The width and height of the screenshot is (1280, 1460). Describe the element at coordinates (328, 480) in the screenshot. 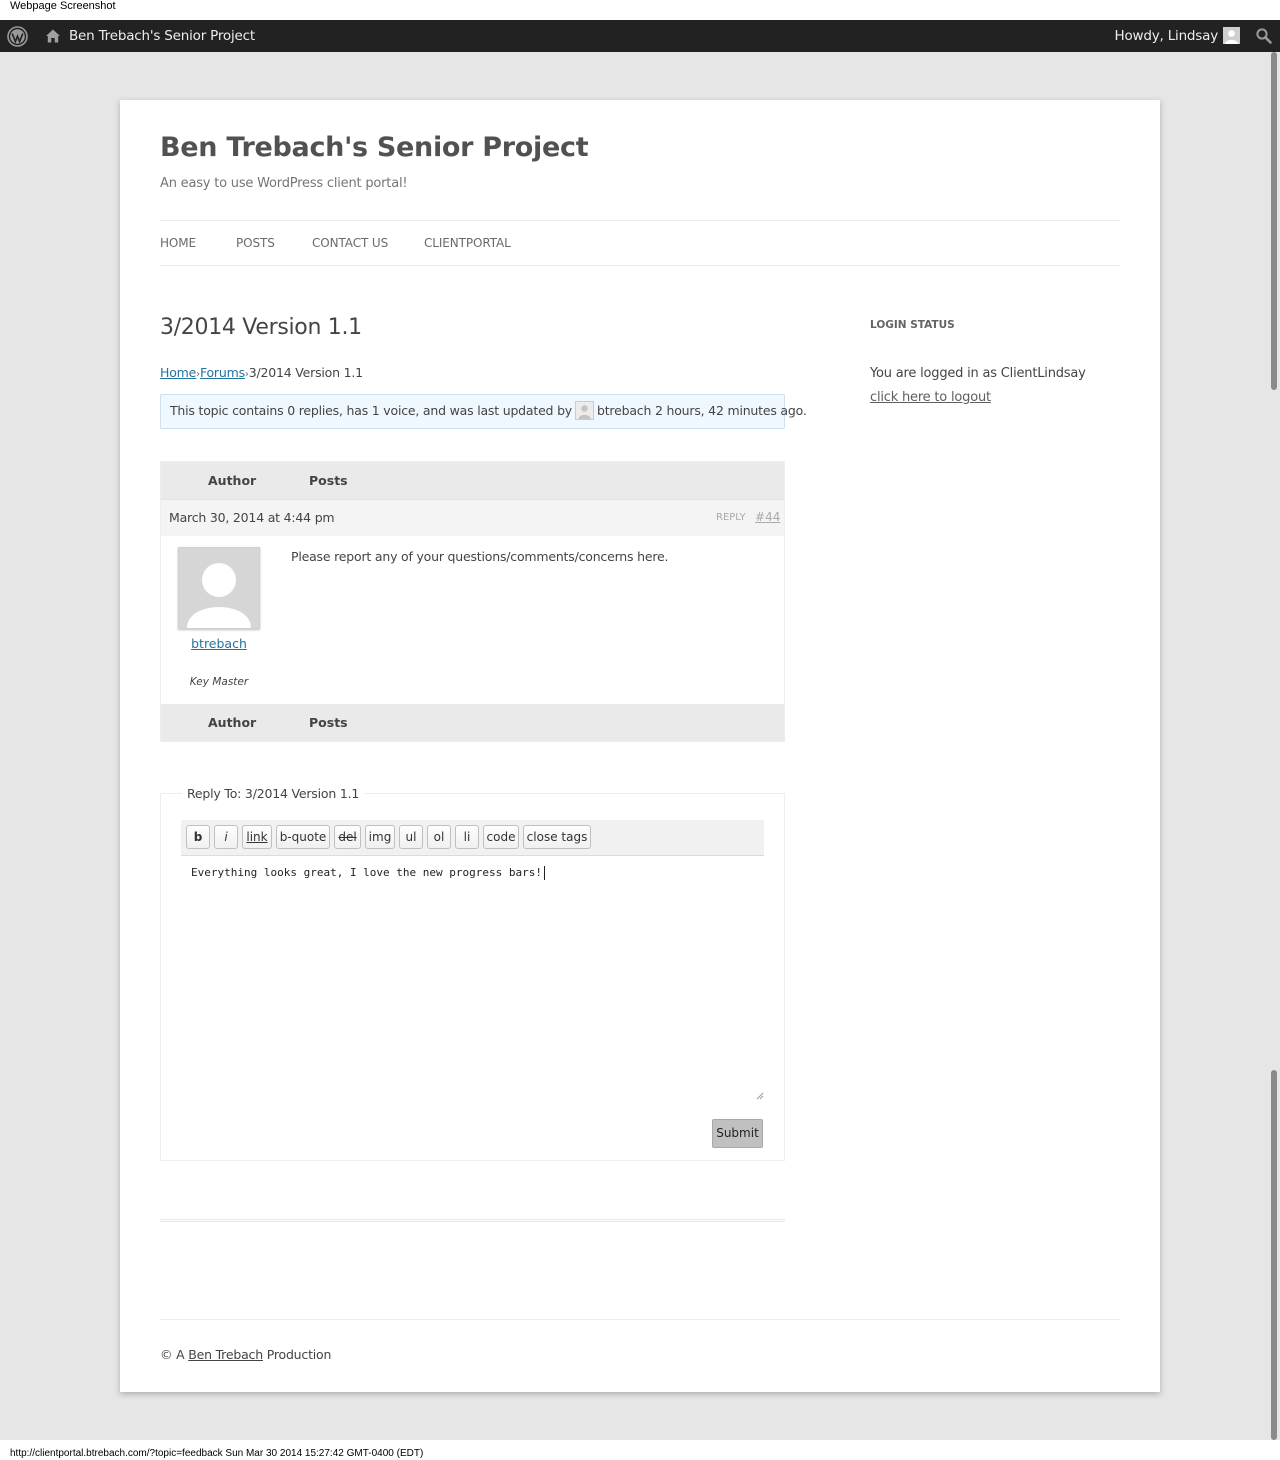

I see `header-posts: Posts` at that location.